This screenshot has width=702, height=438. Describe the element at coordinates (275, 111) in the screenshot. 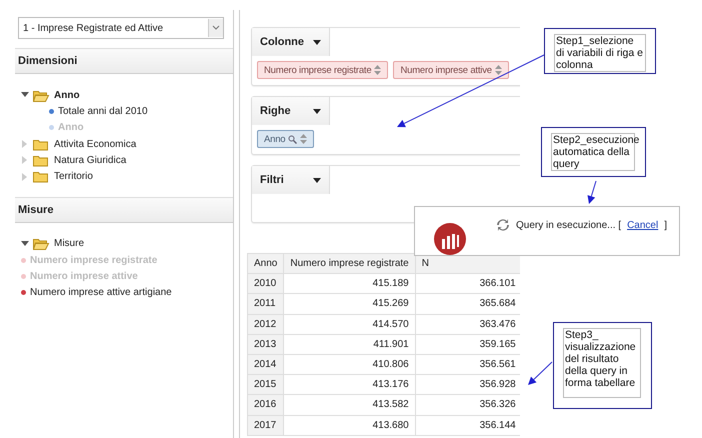

I see `shelf-title: Righe` at that location.